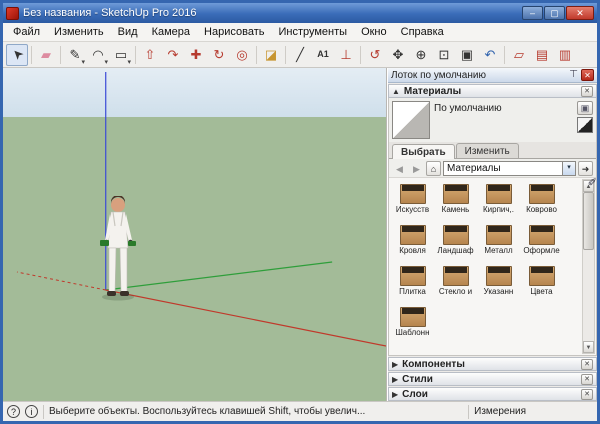 The height and width of the screenshot is (424, 600). I want to click on material-category-tile: Стекло и, so click(455, 282).